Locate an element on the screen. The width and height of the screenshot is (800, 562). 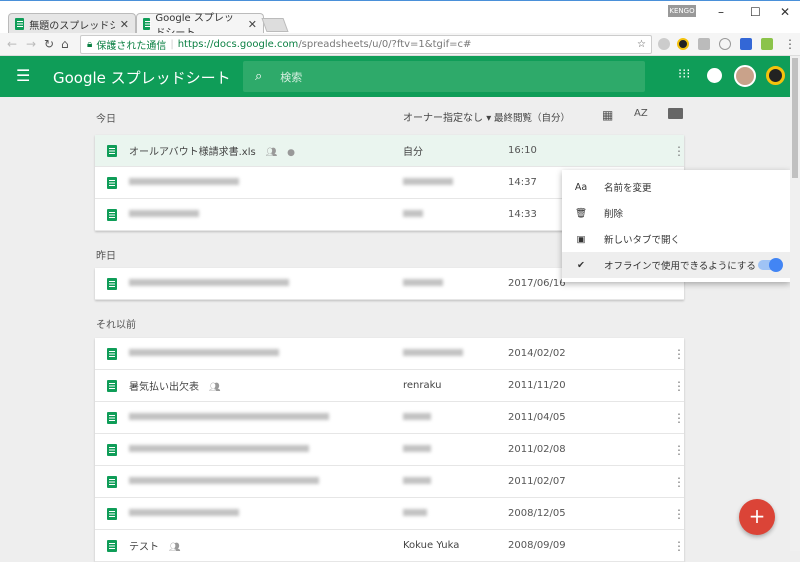
owner-filter-dropdown: オーナー指定なし ▾ is located at coordinates (447, 116).